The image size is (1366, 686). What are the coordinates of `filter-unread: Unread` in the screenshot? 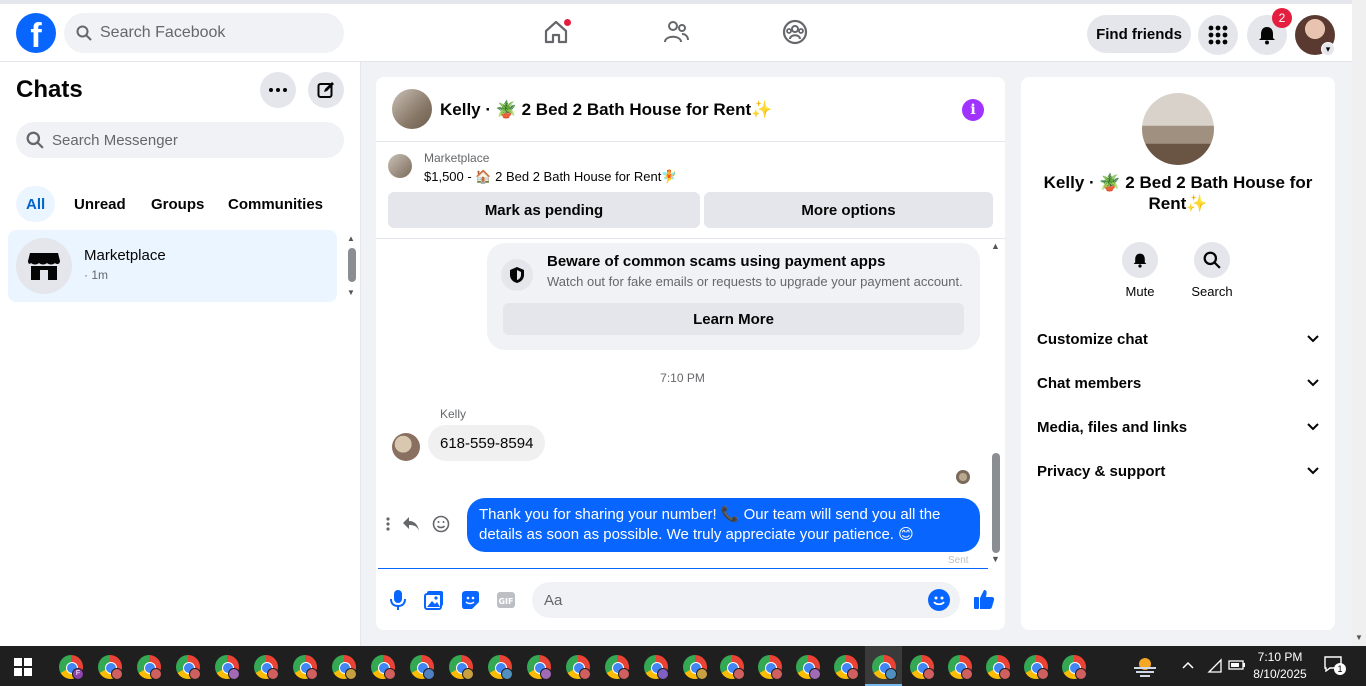 It's located at (100, 204).